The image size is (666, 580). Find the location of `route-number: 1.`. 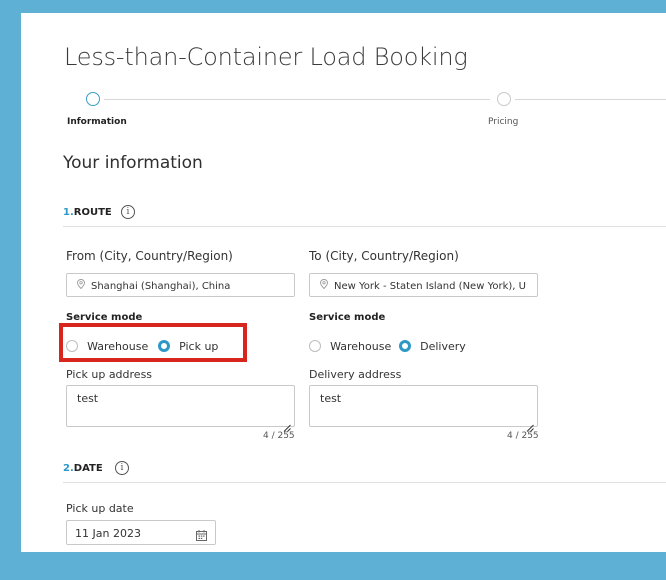

route-number: 1. is located at coordinates (68, 212).